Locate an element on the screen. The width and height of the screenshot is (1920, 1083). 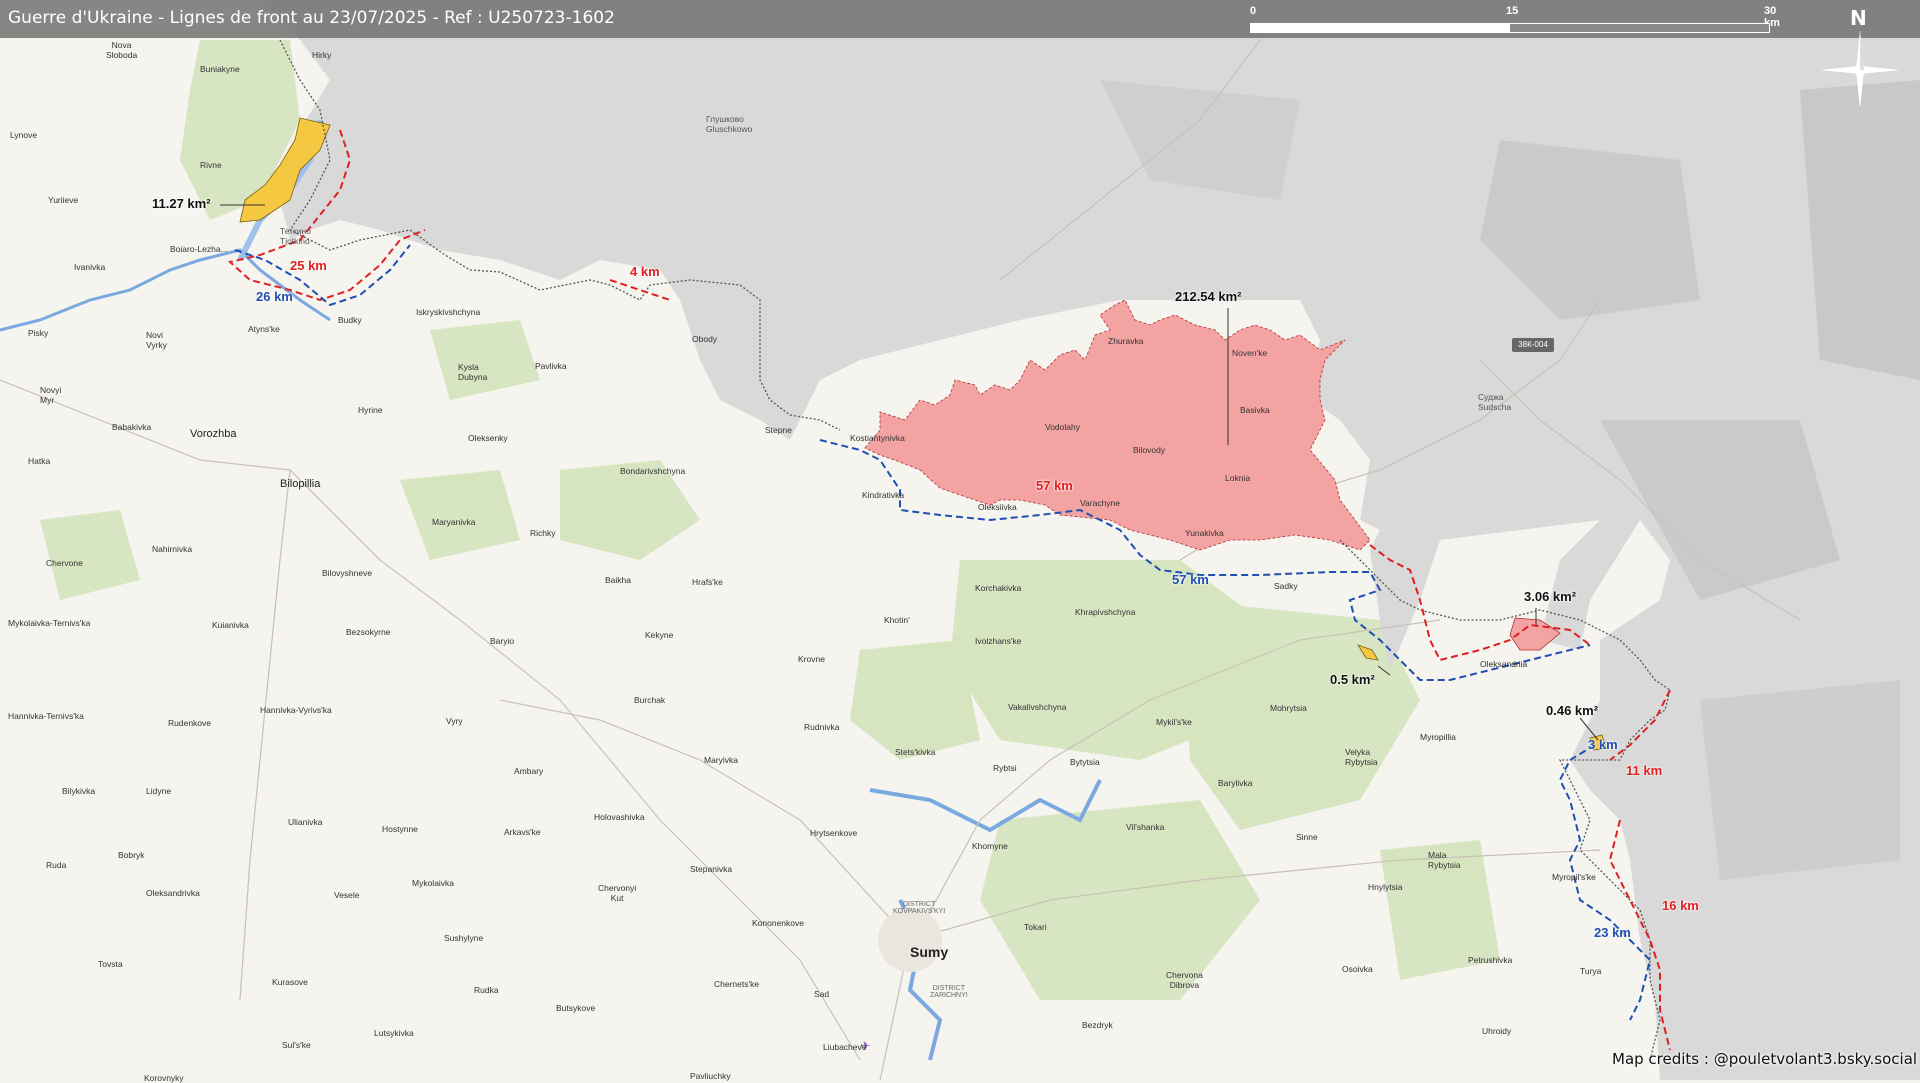
area-label: 11.27 km² is located at coordinates (181, 203).